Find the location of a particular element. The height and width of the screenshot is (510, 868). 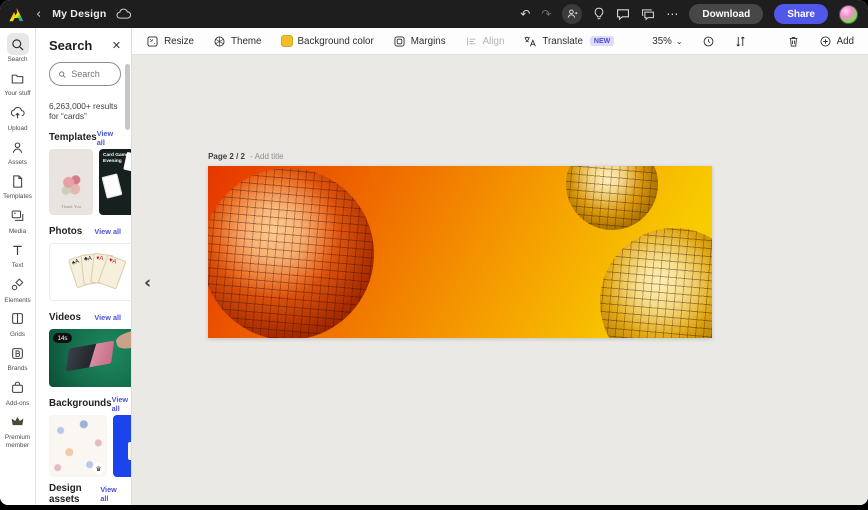

reorder-icon is located at coordinates (740, 41).